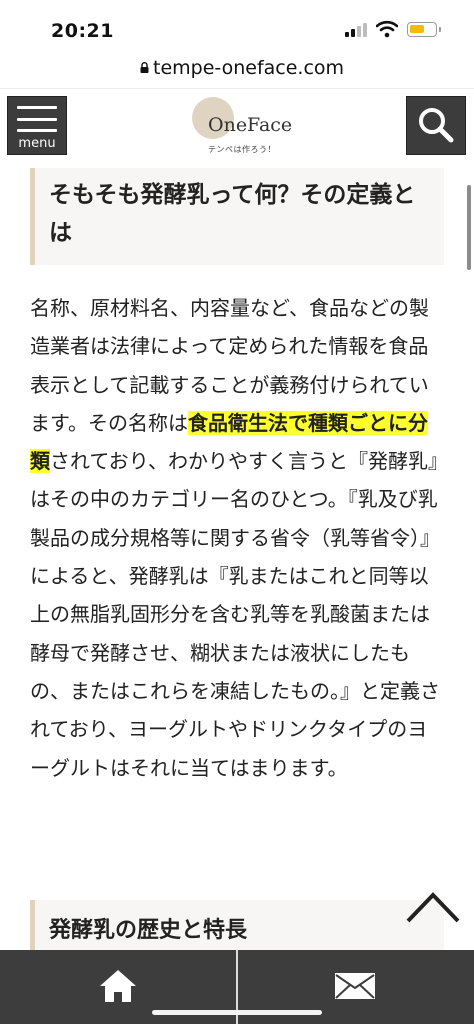  What do you see at coordinates (144, 67) in the screenshot?
I see `lock-icon` at bounding box center [144, 67].